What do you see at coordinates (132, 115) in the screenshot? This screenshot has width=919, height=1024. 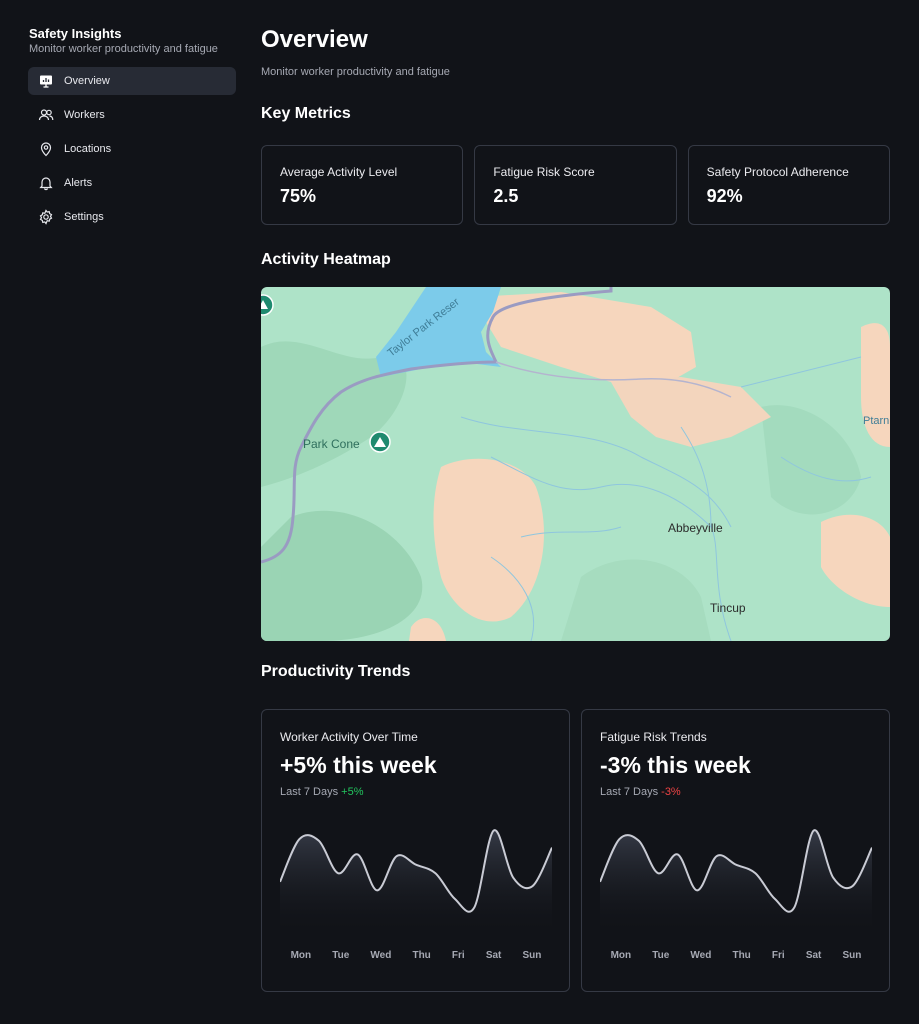 I see `sidebar-item-workers: Workers` at bounding box center [132, 115].